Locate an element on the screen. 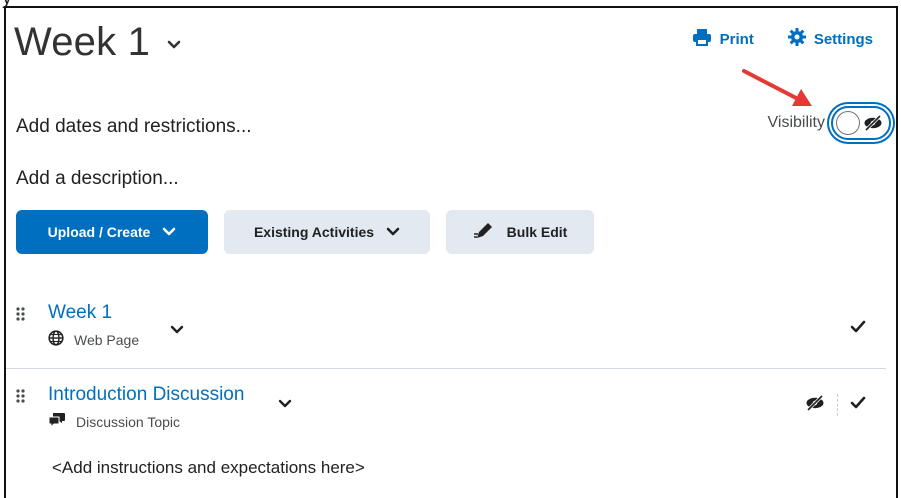  print-button: Print is located at coordinates (723, 39).